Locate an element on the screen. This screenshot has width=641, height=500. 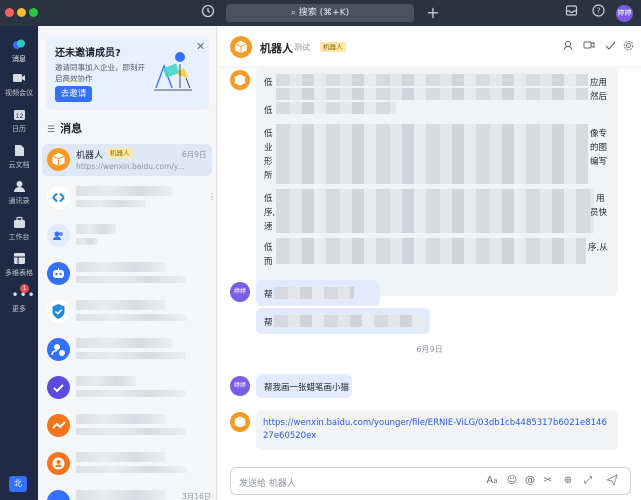
emoji-icon: ☺ is located at coordinates (512, 481).